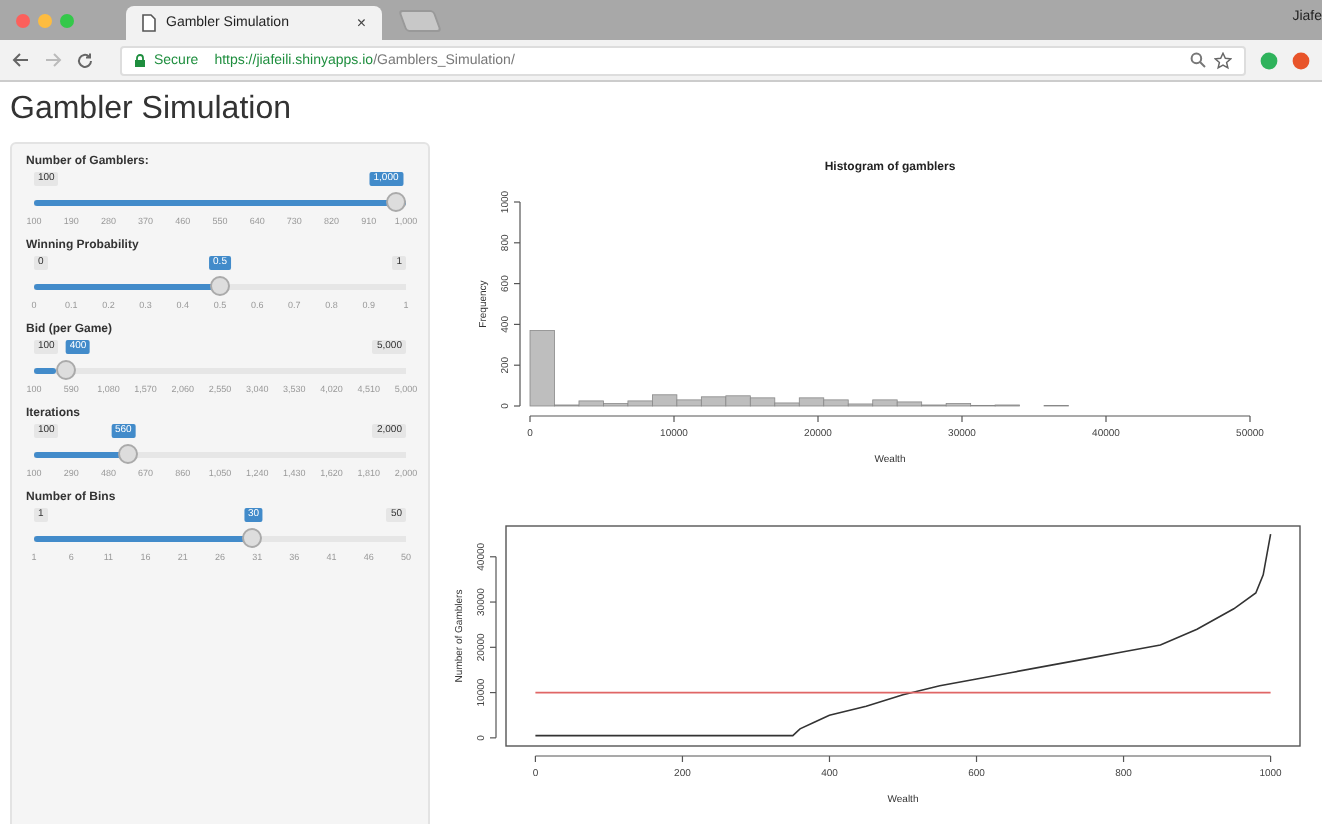  I want to click on page-title: Gambler Simulation, so click(151, 110).